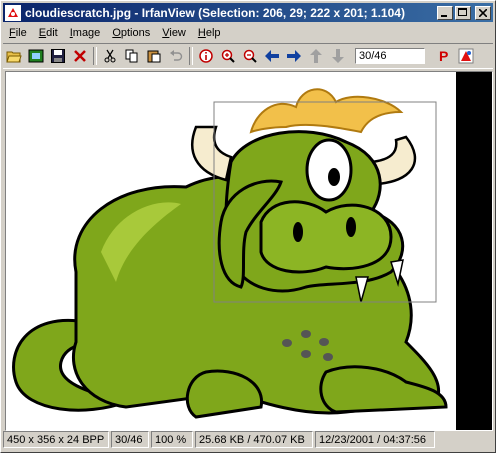 The height and width of the screenshot is (453, 496). Describe the element at coordinates (13, 12) in the screenshot. I see `irfanview-app-icon` at that location.